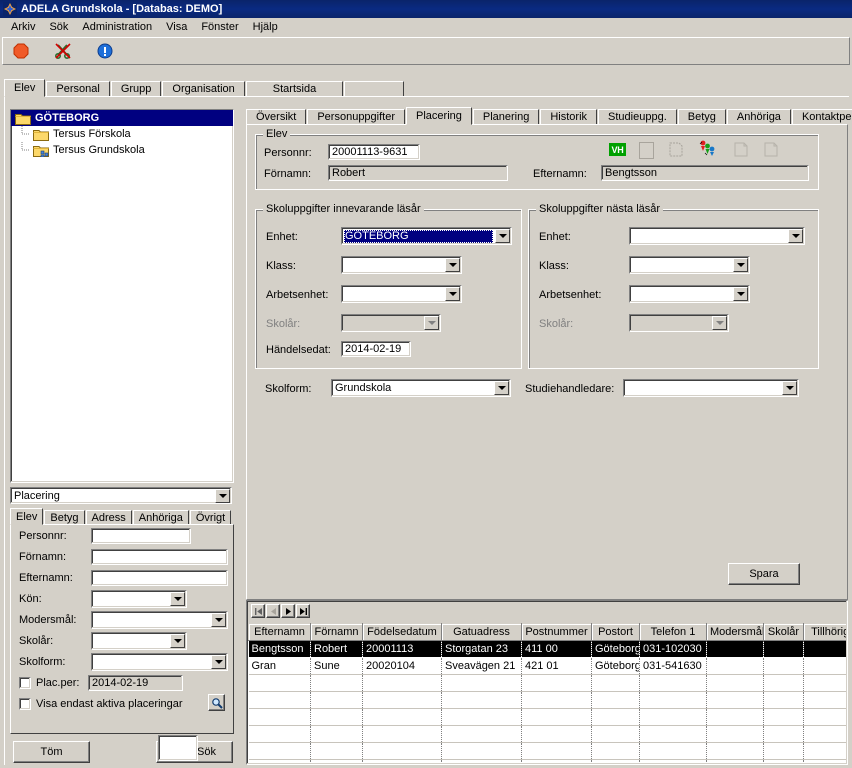 The width and height of the screenshot is (852, 768). I want to click on table-header-cell-1: Förnamn, so click(336, 632).